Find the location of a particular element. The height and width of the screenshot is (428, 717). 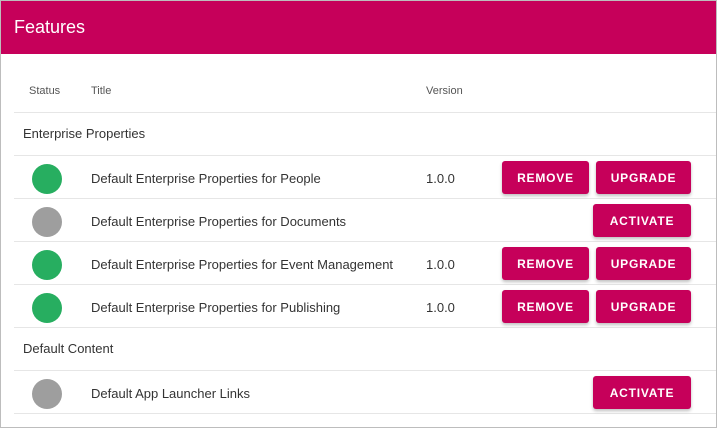

group-header-enterprise-properties: Enterprise Properties is located at coordinates (365, 134).